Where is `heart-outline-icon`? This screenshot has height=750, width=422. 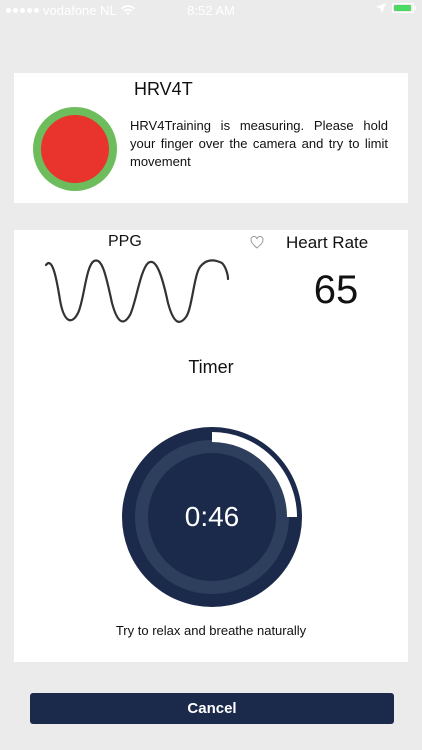
heart-outline-icon is located at coordinates (257, 242).